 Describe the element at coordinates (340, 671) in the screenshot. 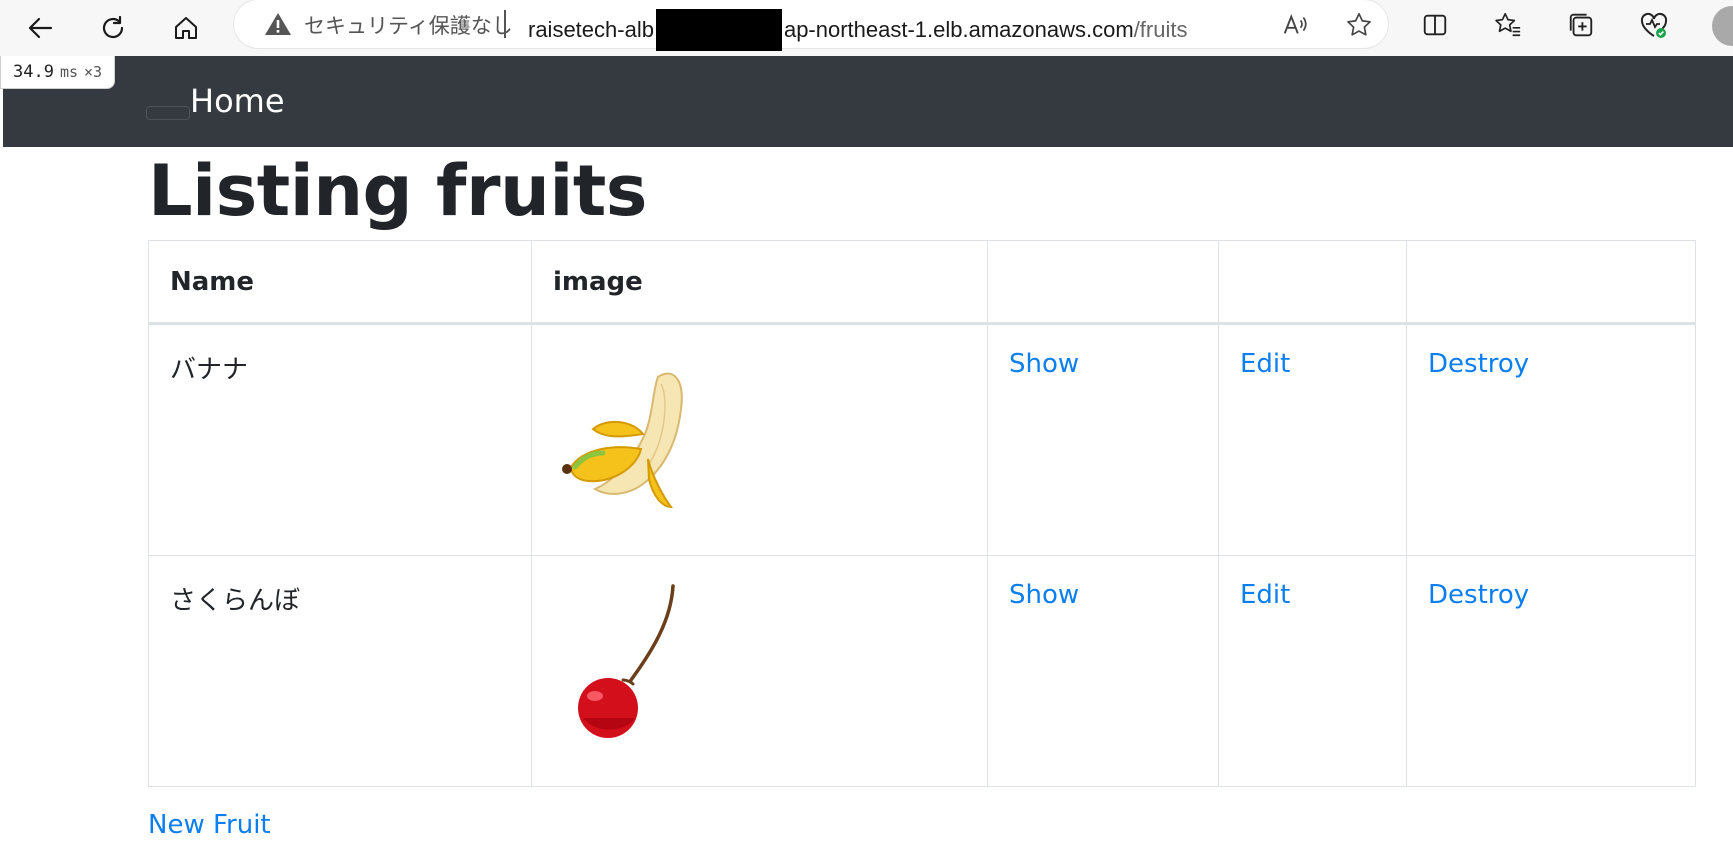

I see `fruit-name-cell: さくらんぼ` at that location.